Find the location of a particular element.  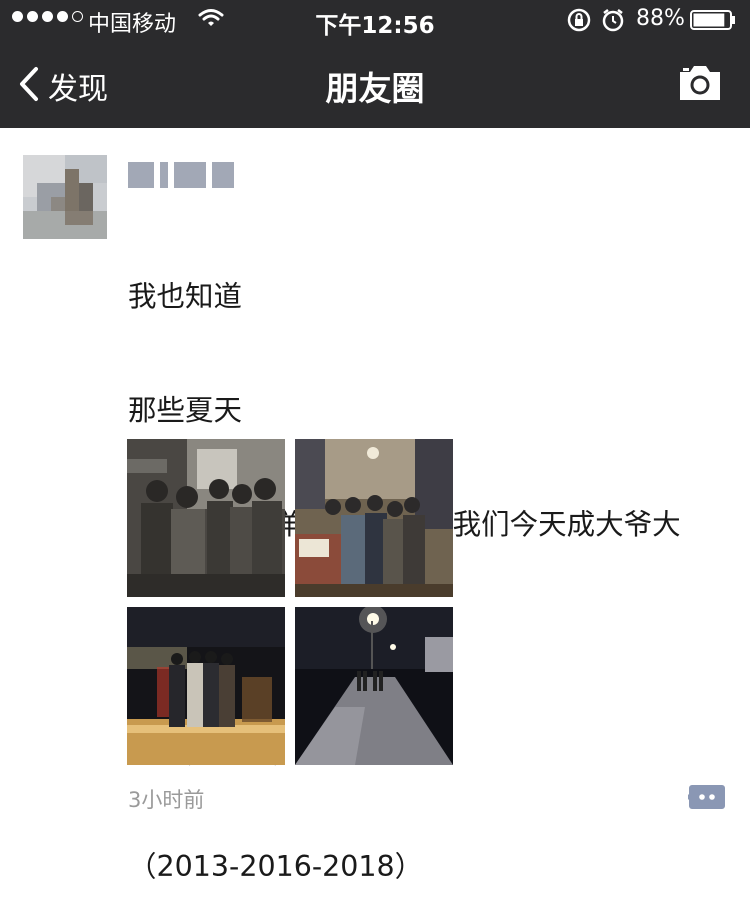

rotation-lock-icon is located at coordinates (579, 23).